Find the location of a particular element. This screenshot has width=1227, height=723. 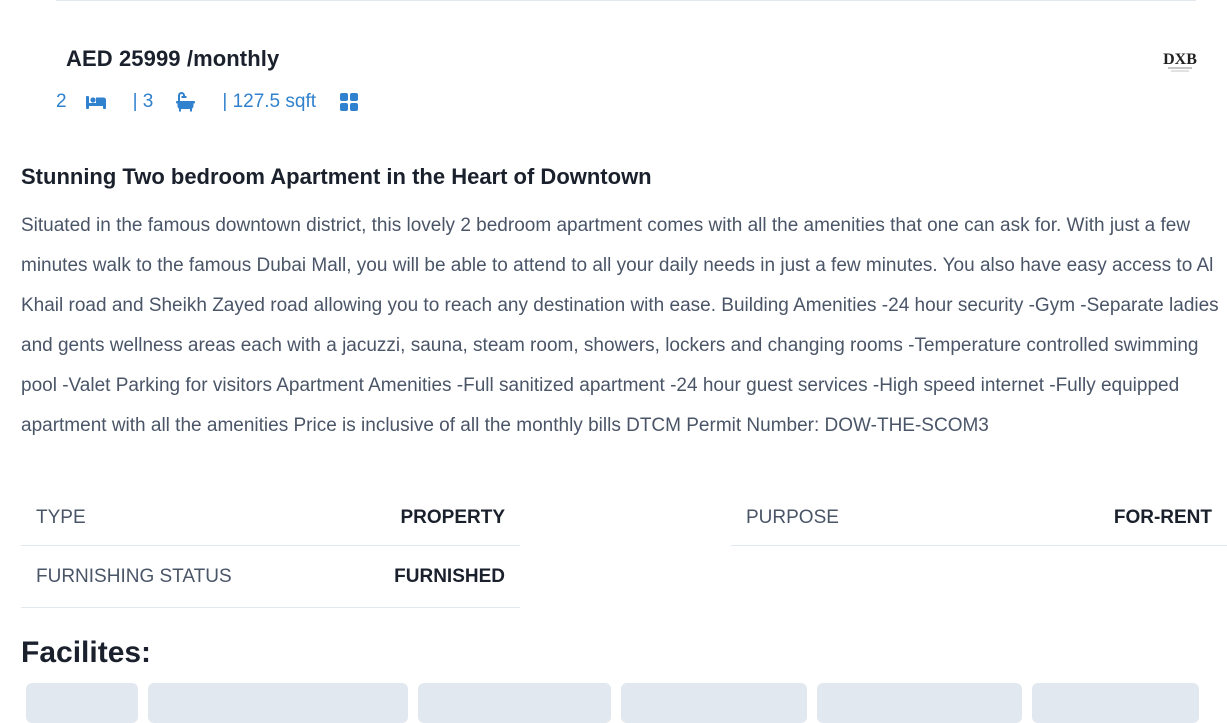

type-value: PROPERTY is located at coordinates (452, 517).